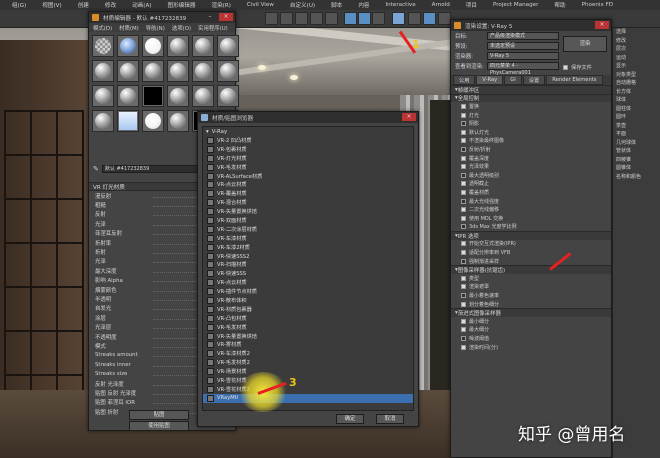 The image size is (660, 458). I want to click on command-panel-item: 层次, so click(636, 49).